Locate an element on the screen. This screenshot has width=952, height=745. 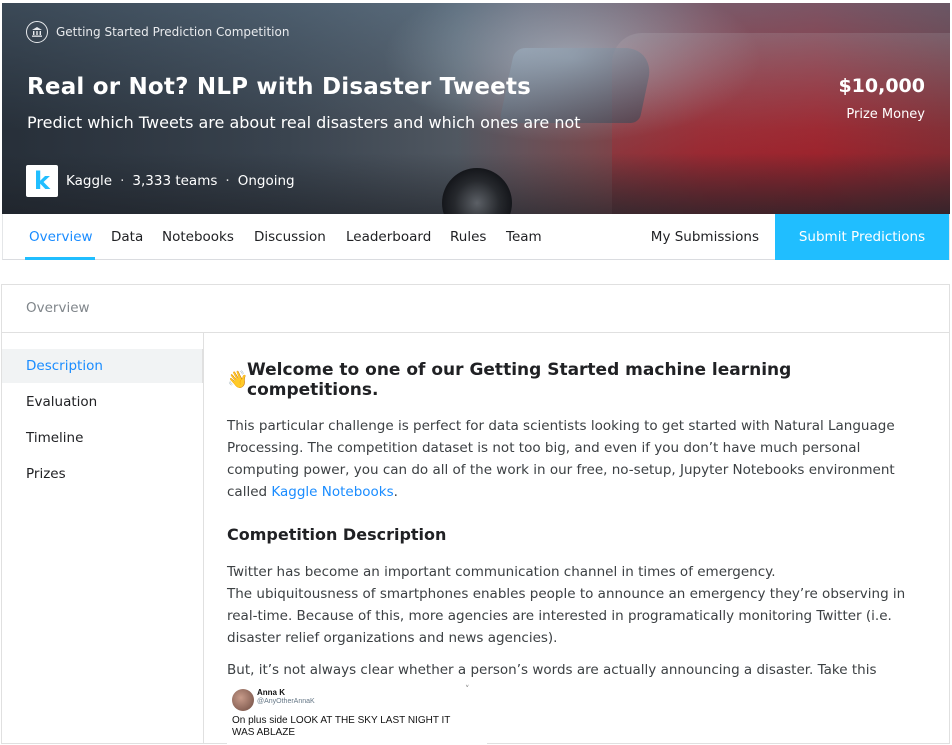
tab-rules: Rules is located at coordinates (468, 237).